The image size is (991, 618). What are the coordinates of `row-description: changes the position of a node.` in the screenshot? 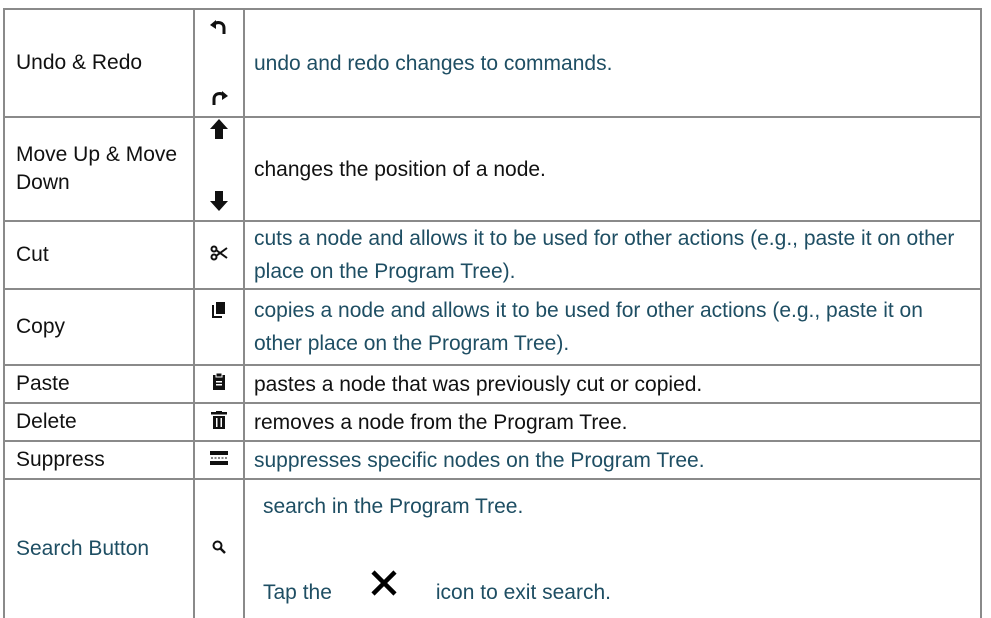 It's located at (612, 169).